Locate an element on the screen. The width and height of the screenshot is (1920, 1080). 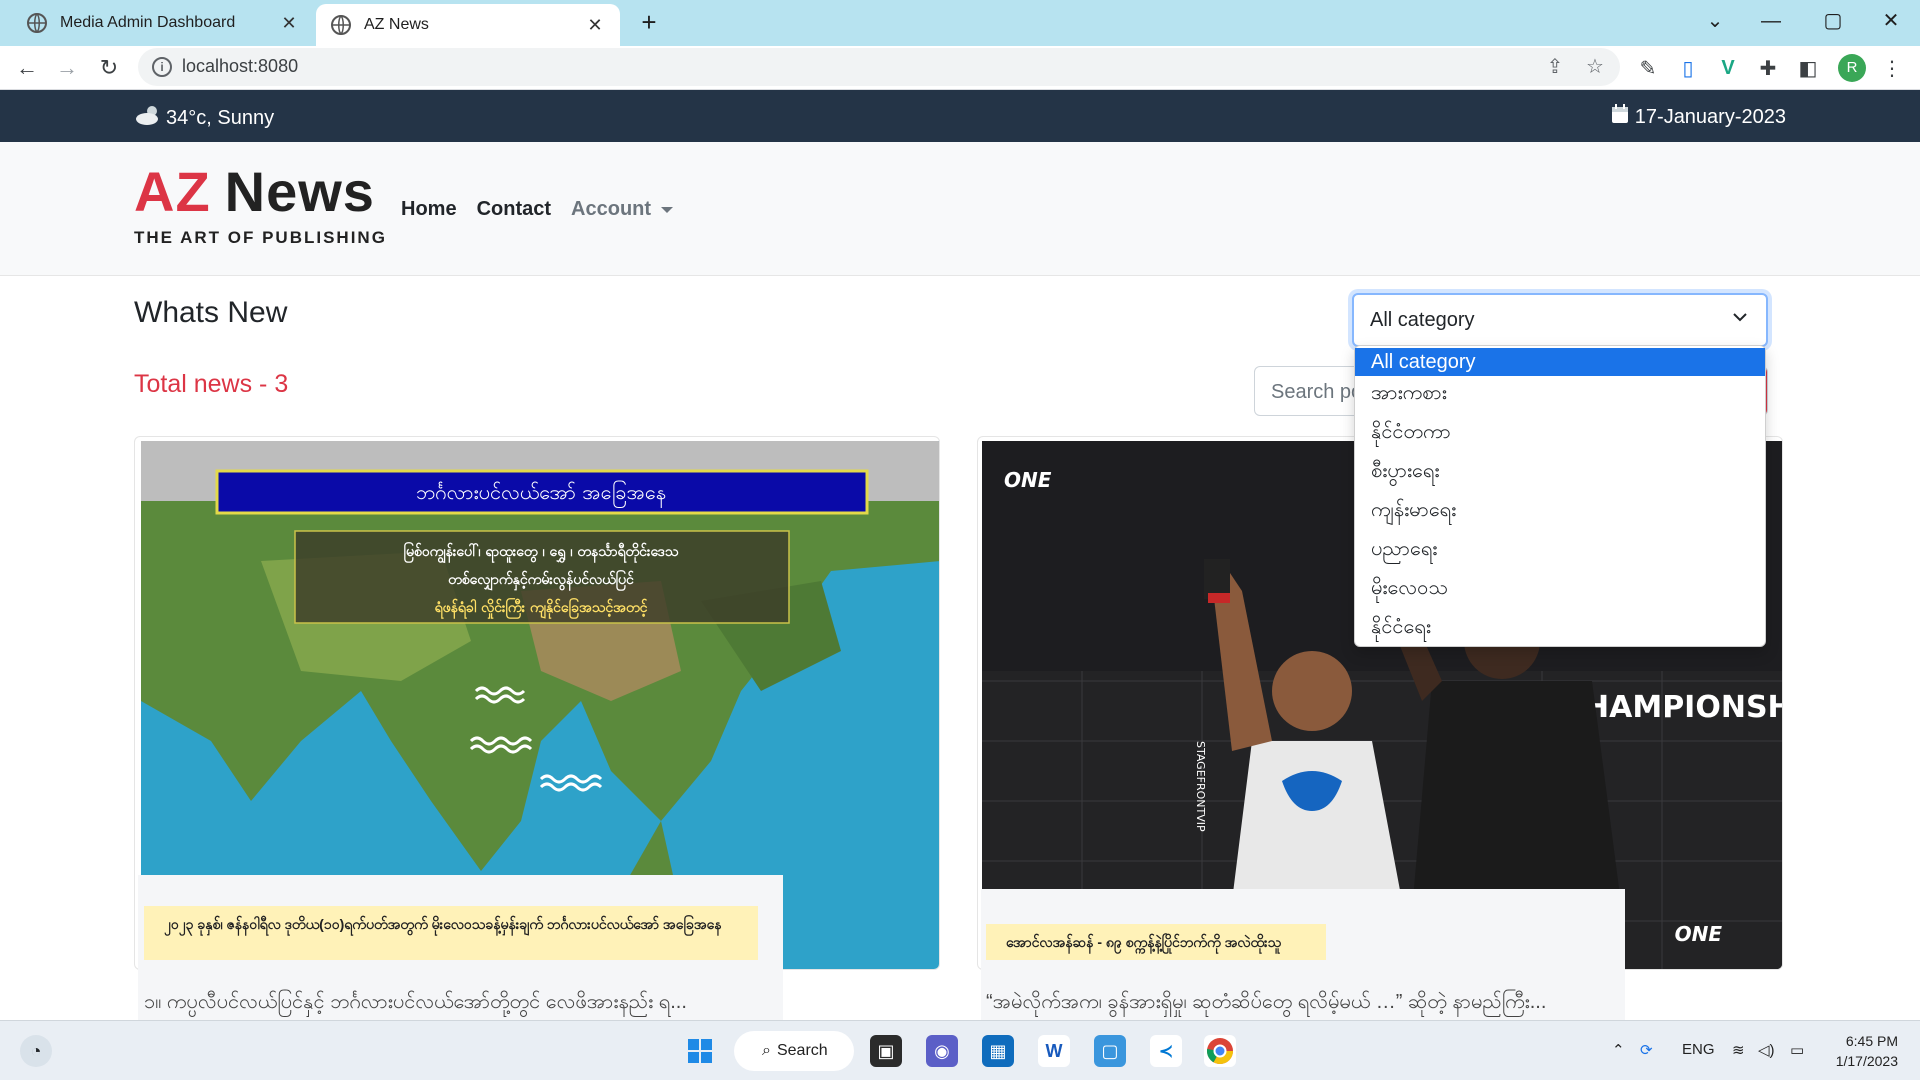
weather-text: 34°c, Sunny is located at coordinates (220, 117).